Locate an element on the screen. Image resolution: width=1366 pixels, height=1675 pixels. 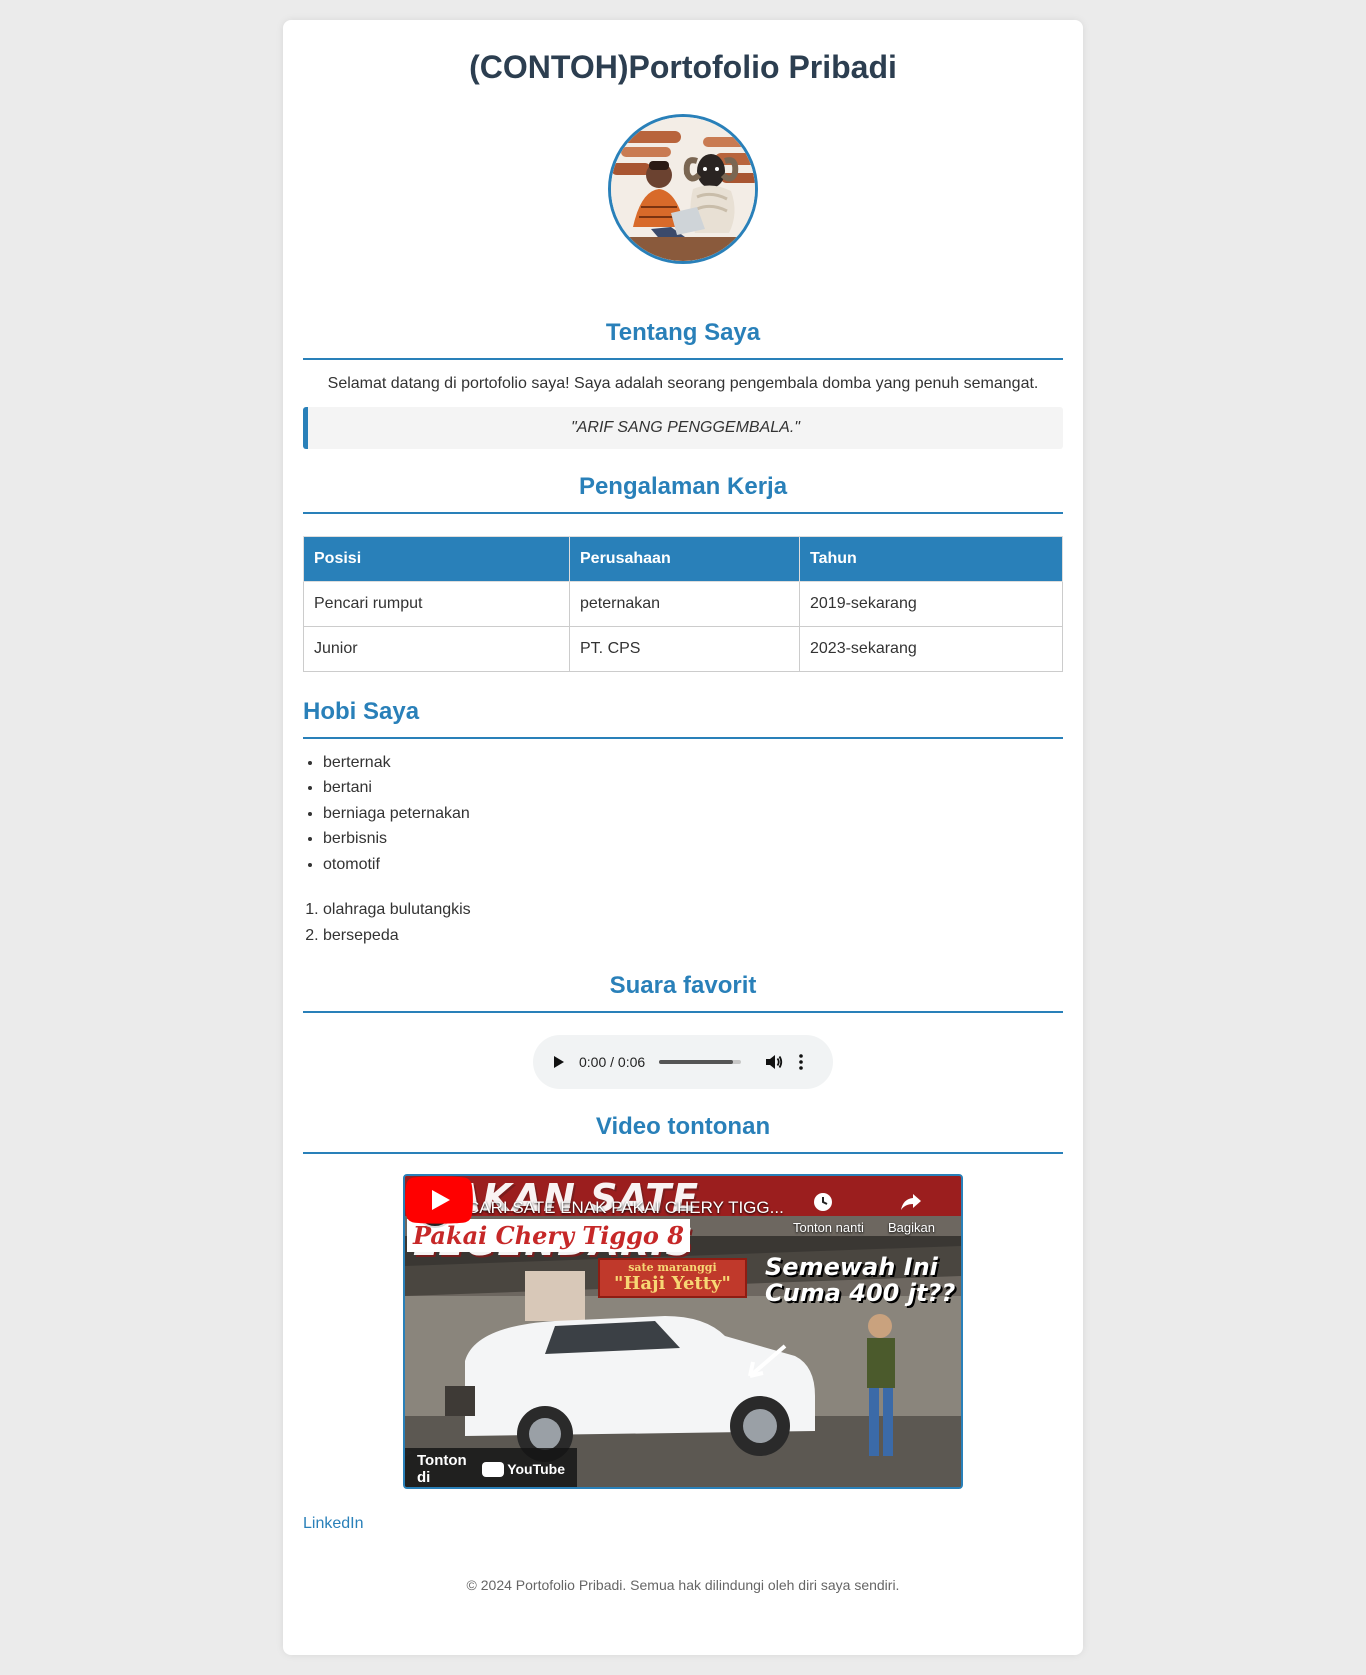
avatar-container is located at coordinates (683, 191).